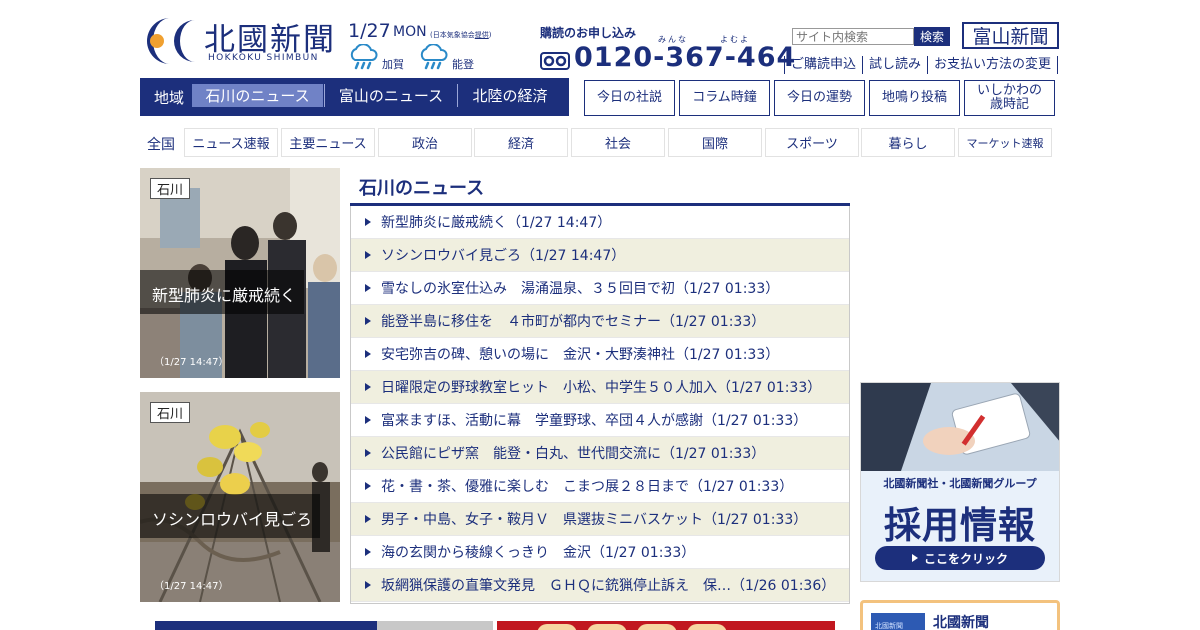 The width and height of the screenshot is (1200, 630). What do you see at coordinates (369, 31) in the screenshot?
I see `current-date: 1/27` at bounding box center [369, 31].